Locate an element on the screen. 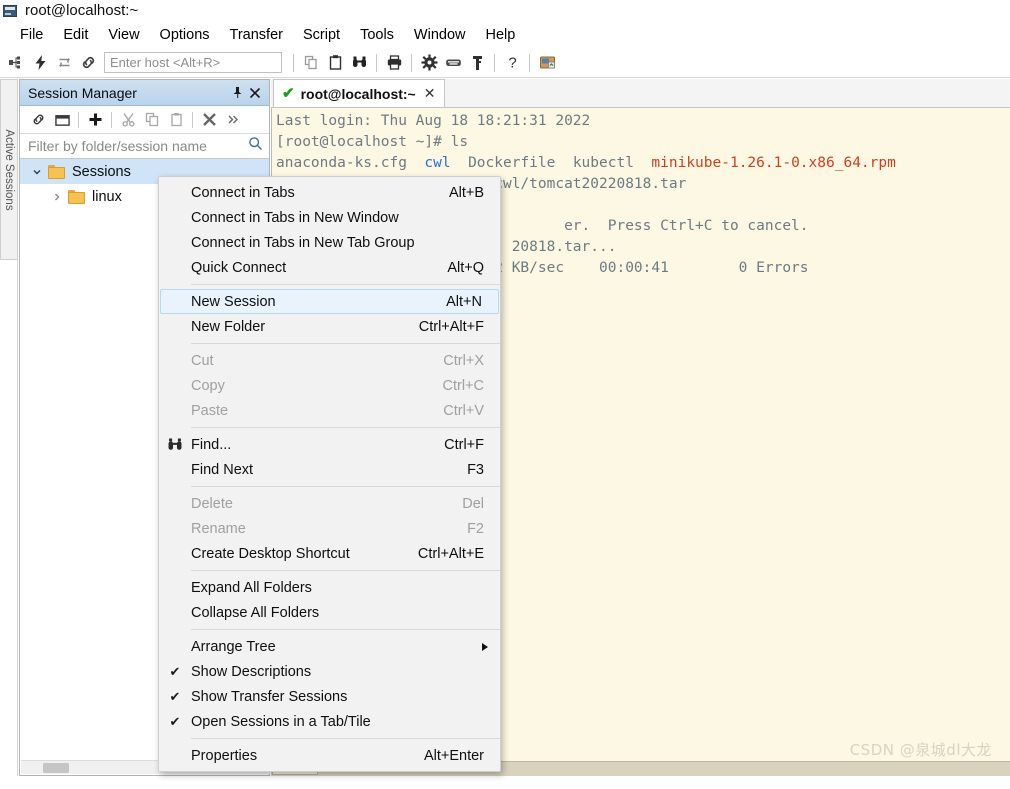 Image resolution: width=1010 pixels, height=789 pixels. menu-item-label: Show Transfer Sessions is located at coordinates (269, 696).